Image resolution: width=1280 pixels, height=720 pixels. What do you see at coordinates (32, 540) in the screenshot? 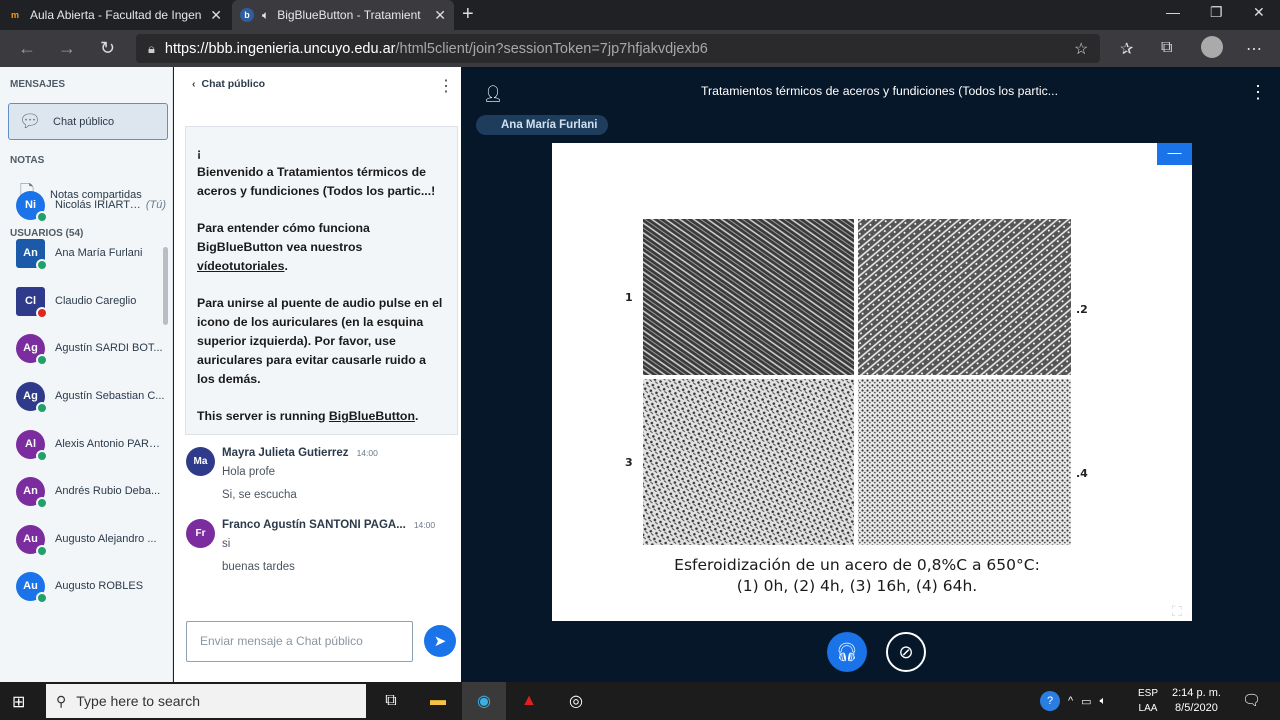
I see `avatar: Au` at bounding box center [32, 540].